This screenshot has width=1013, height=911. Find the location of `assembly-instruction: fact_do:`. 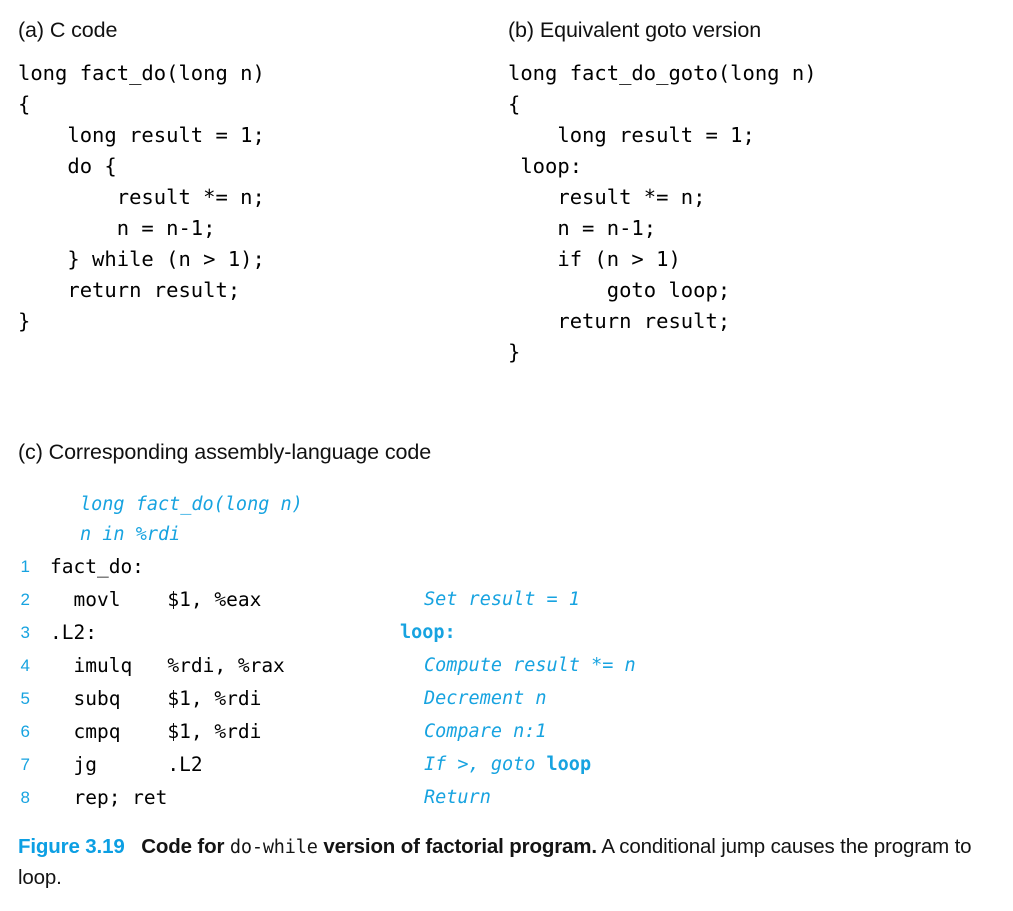

assembly-instruction: fact_do: is located at coordinates (97, 566).